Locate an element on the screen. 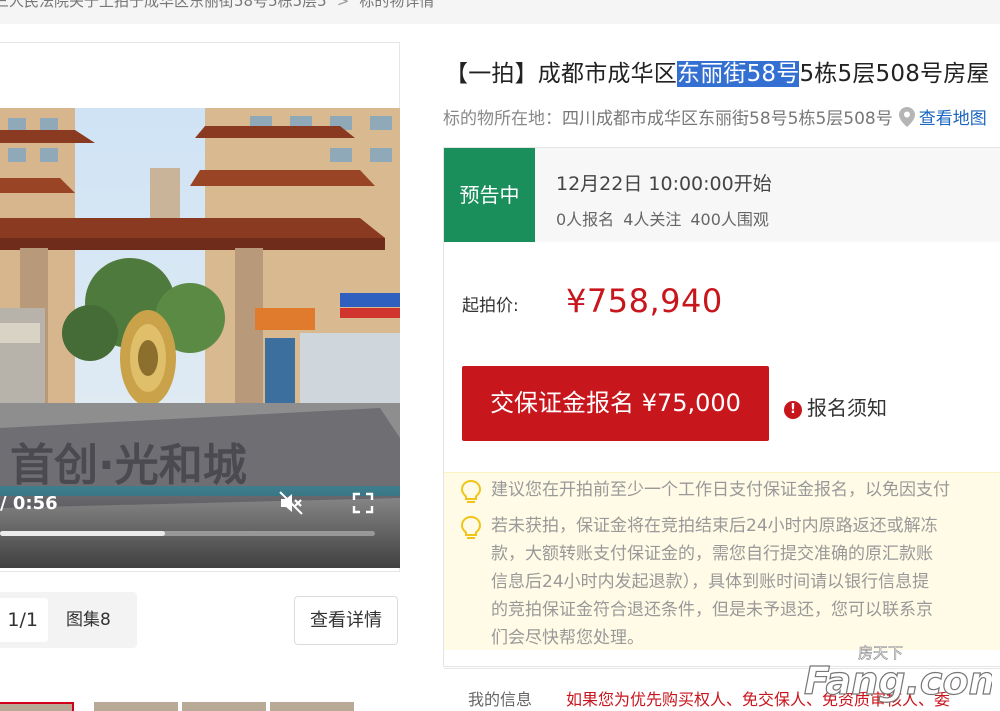 The width and height of the screenshot is (1000, 711). tip-line: 若未获拍，保证金将在竞拍结束后24小时内原路返还或解冻 is located at coordinates (714, 526).